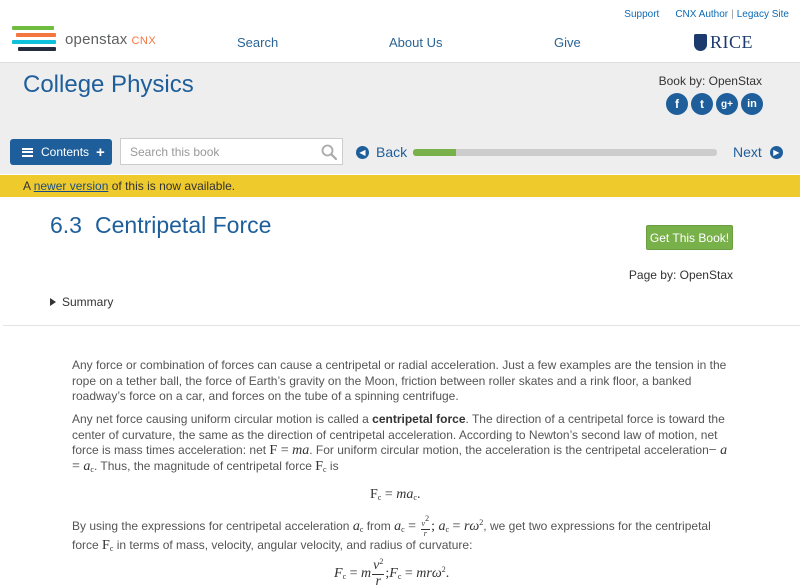 This screenshot has width=800, height=588. I want to click on contents-button: Contents +, so click(61, 152).